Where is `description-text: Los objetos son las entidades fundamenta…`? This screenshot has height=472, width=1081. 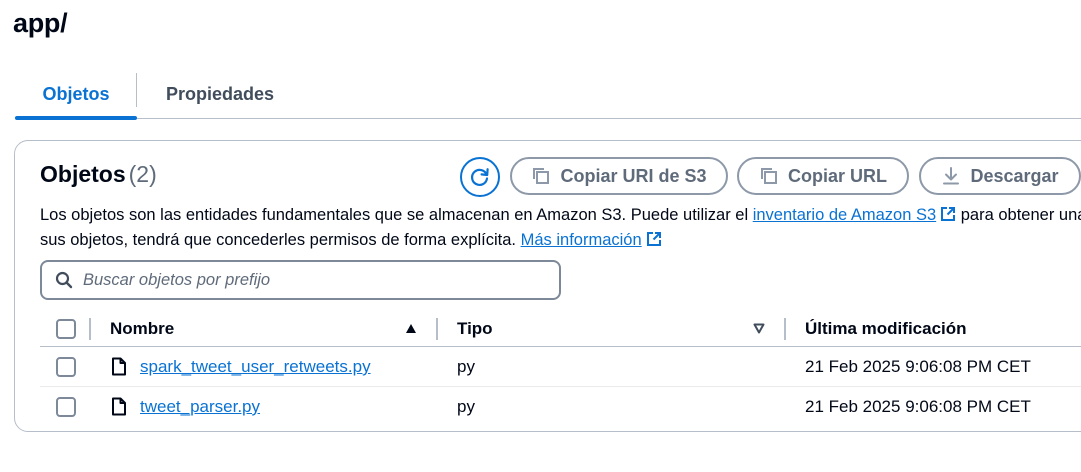 description-text: Los objetos son las entidades fundamenta… is located at coordinates (396, 215).